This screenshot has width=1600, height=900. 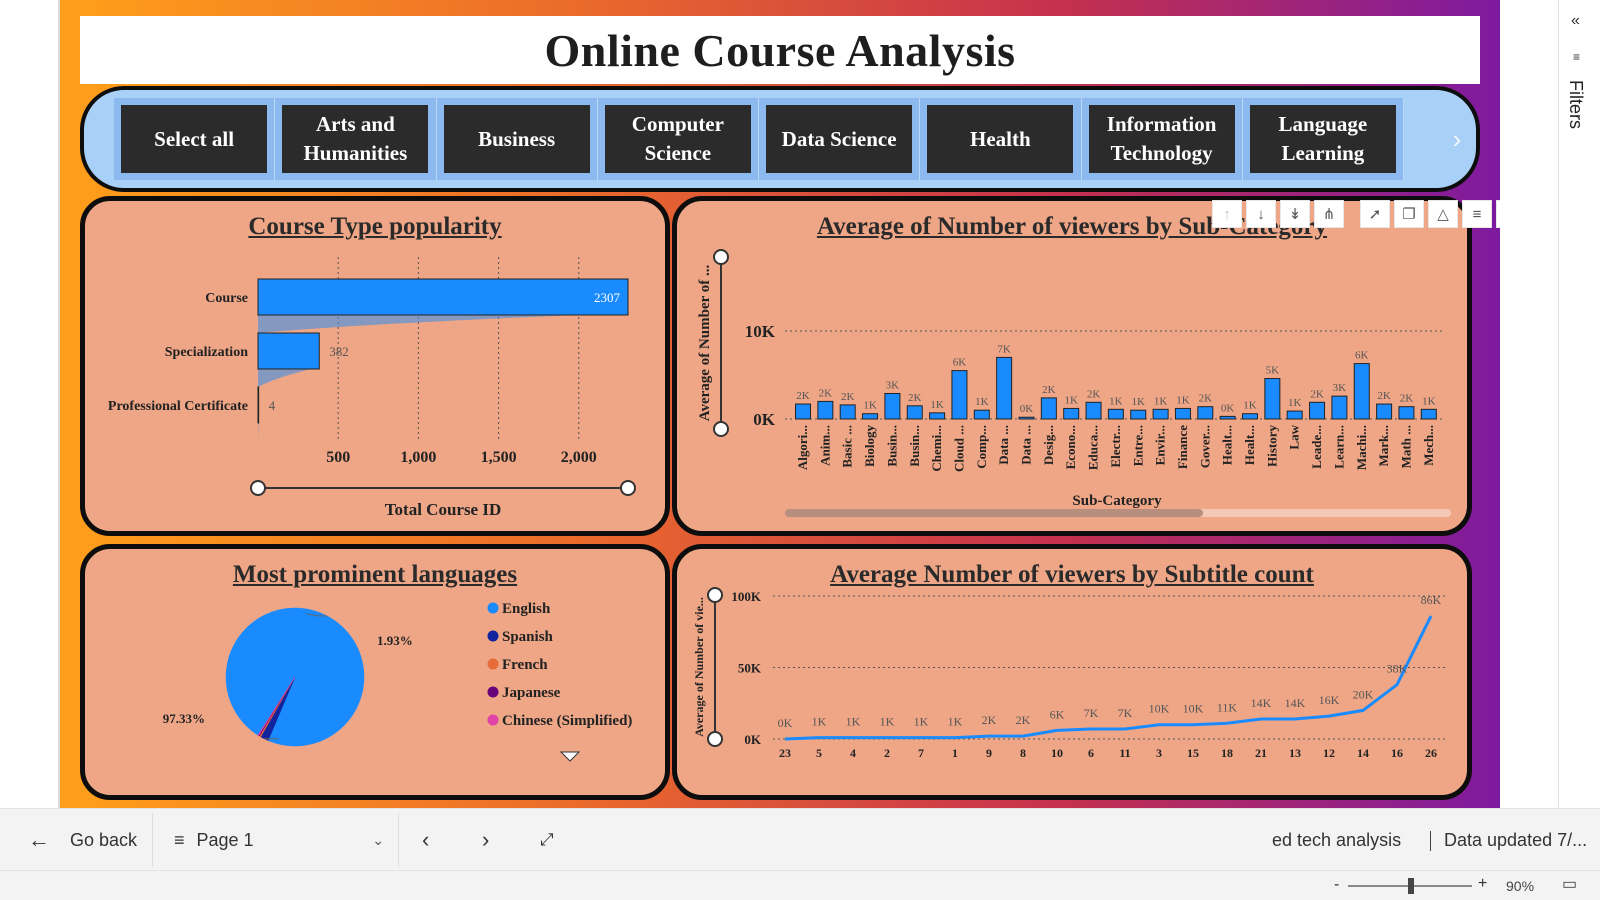 What do you see at coordinates (1329, 214) in the screenshot?
I see `expand-hierarchy-icon: ⋔` at bounding box center [1329, 214].